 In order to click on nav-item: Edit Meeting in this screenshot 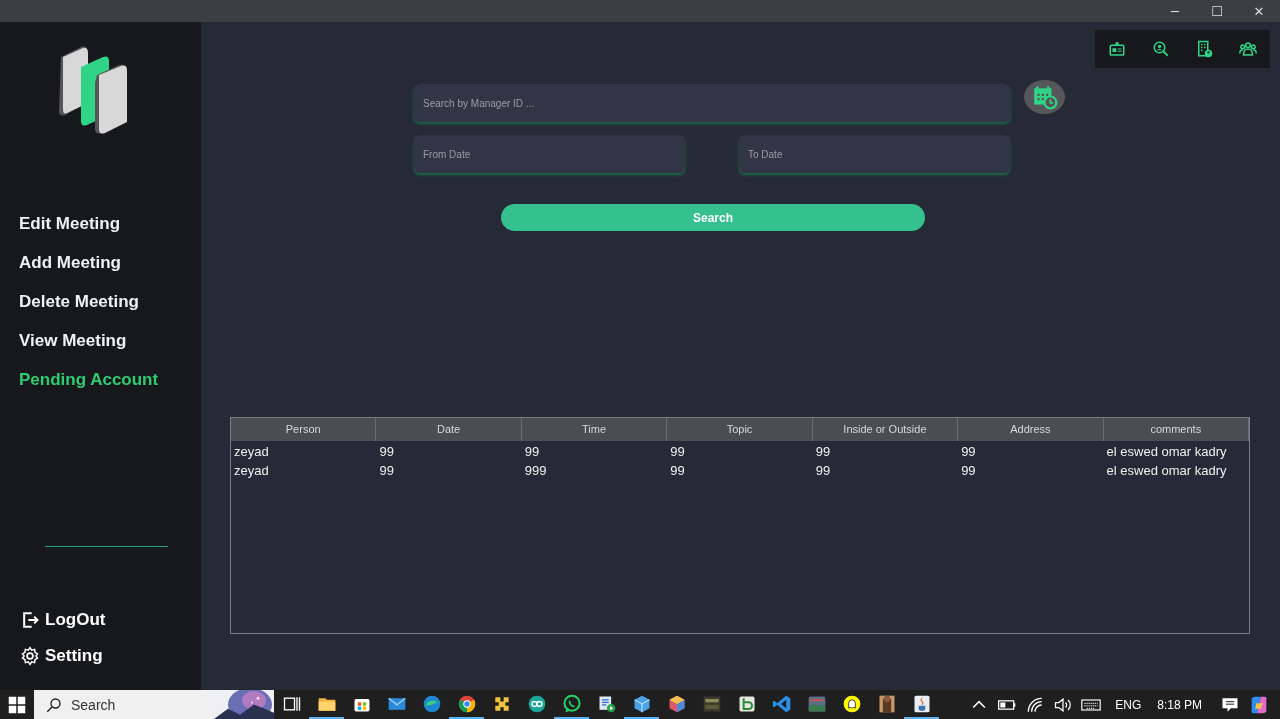, I will do `click(70, 224)`.